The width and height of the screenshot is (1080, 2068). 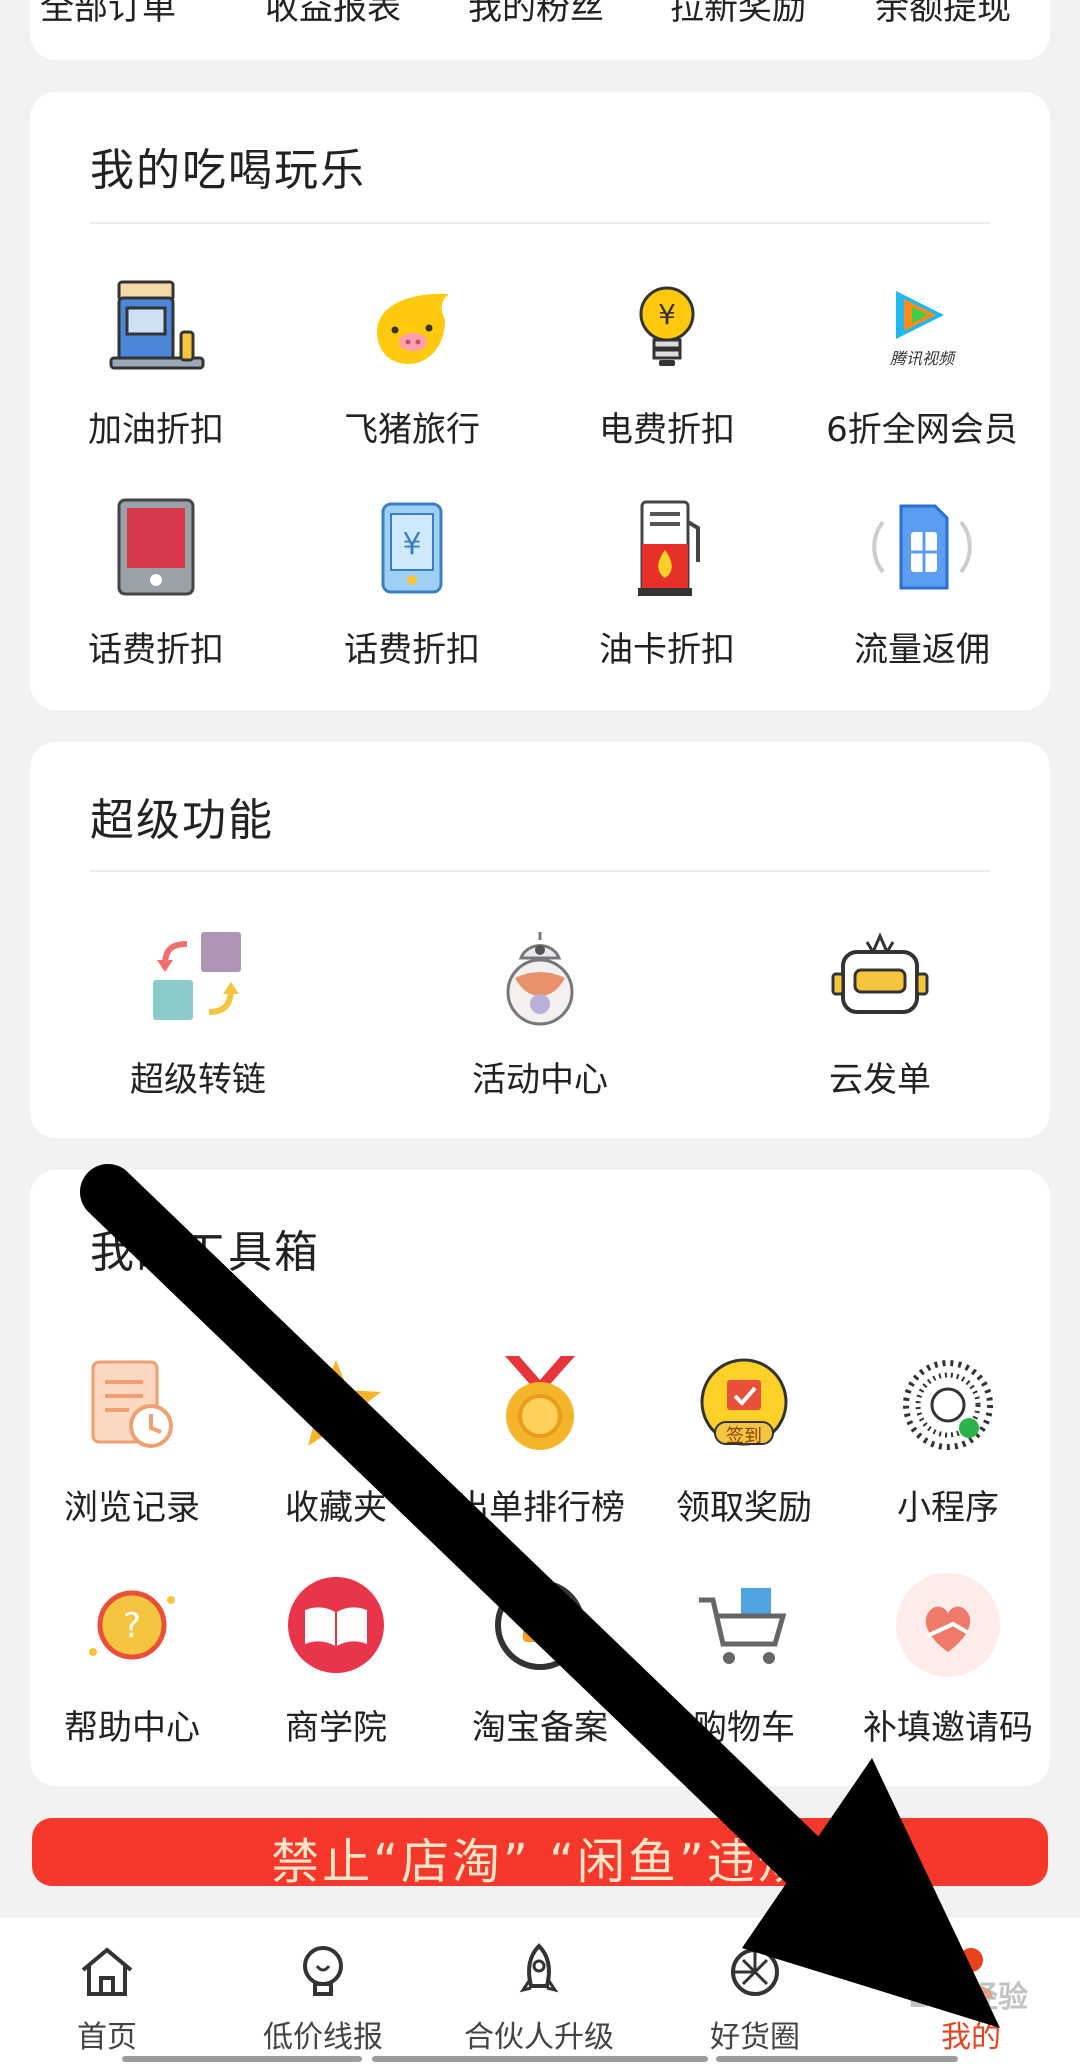 What do you see at coordinates (922, 650) in the screenshot?
I see `item-label: 流量返佣` at bounding box center [922, 650].